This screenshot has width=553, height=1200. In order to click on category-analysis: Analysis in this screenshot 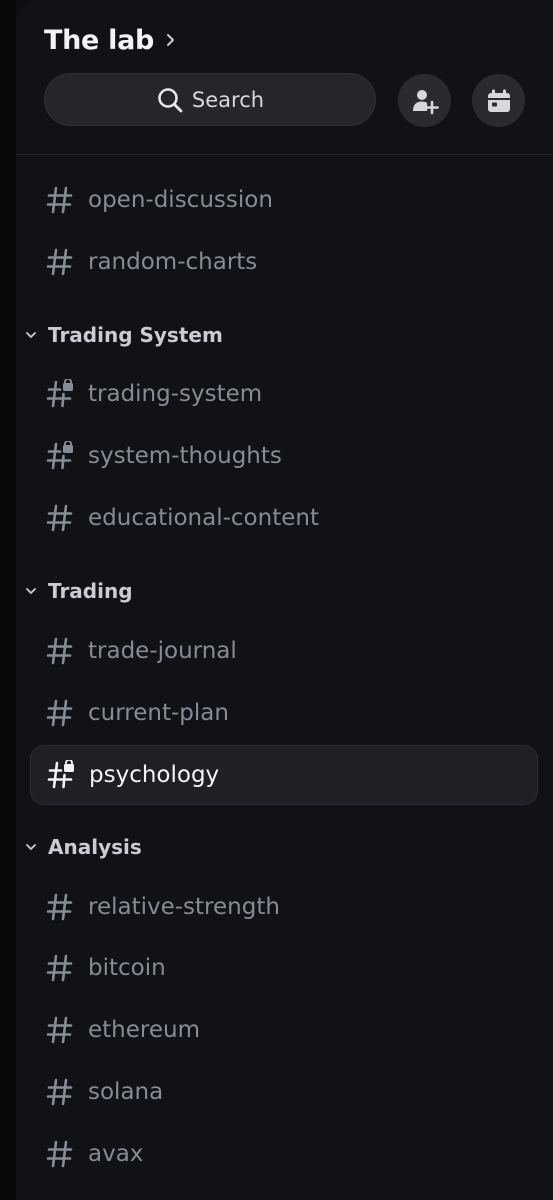, I will do `click(83, 847)`.